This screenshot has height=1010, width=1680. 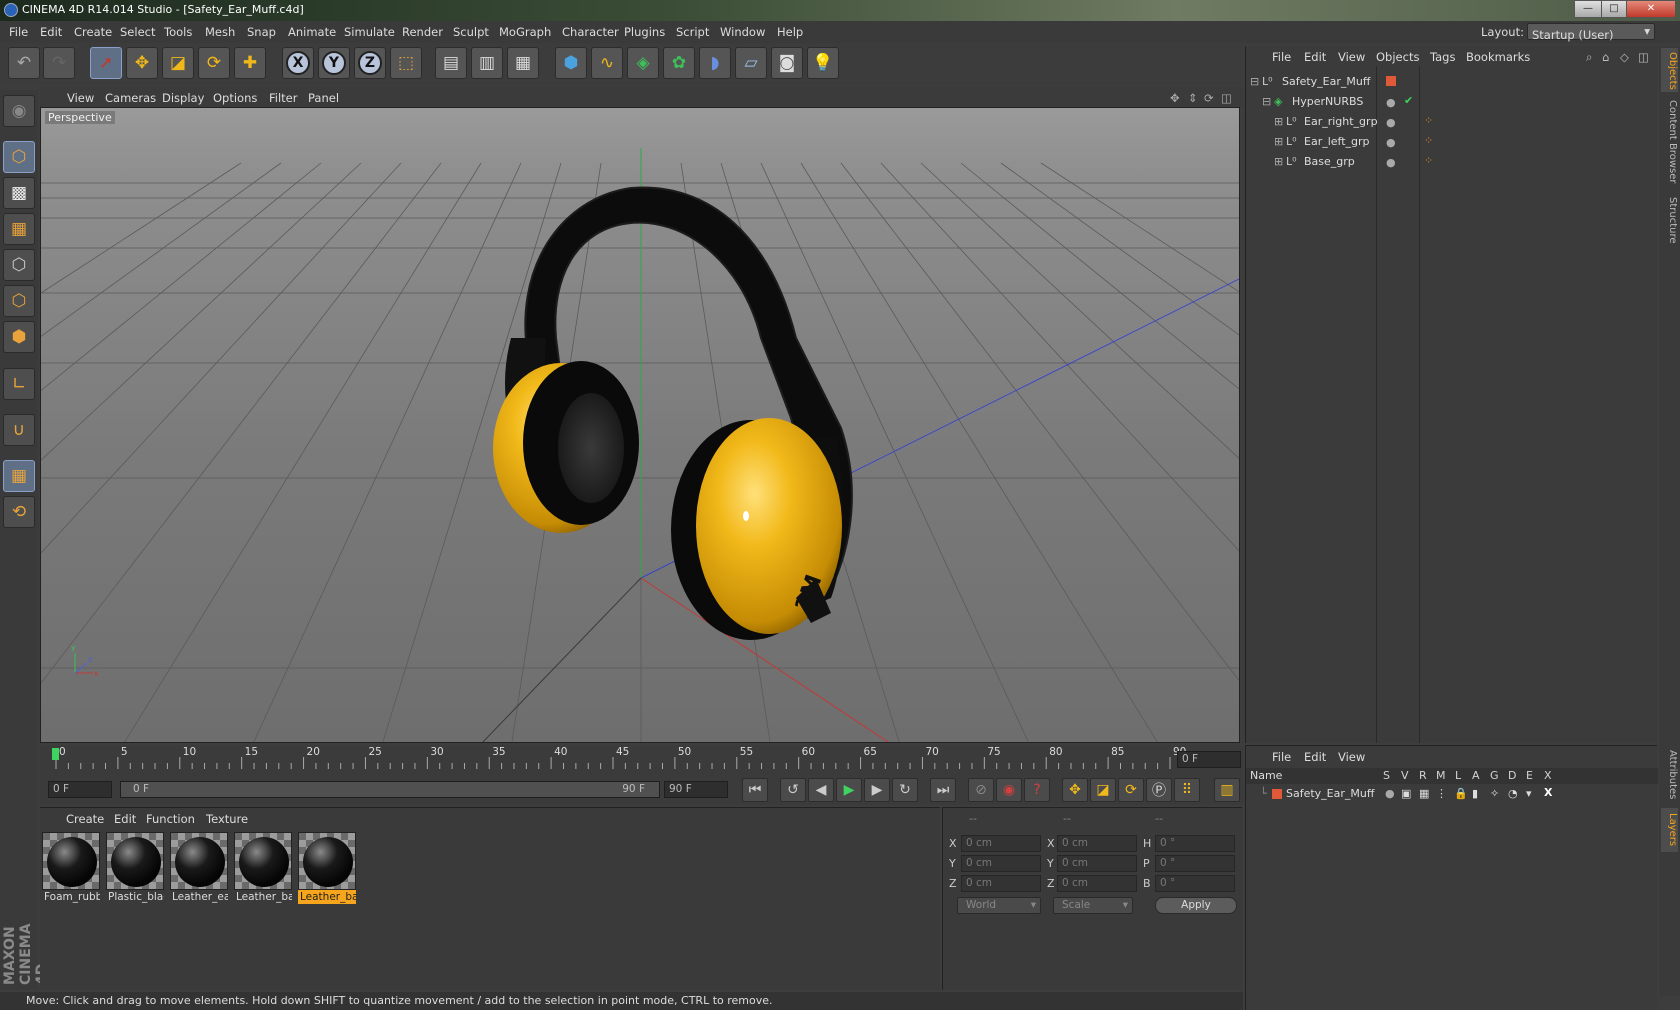 What do you see at coordinates (178, 32) in the screenshot?
I see `menu-tools: Tools` at bounding box center [178, 32].